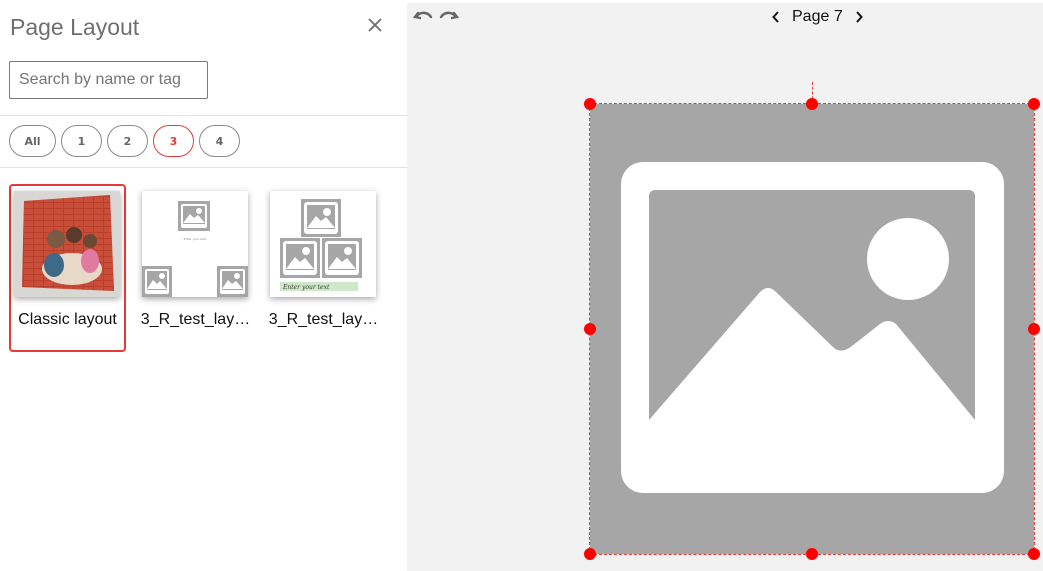 Image resolution: width=1043 pixels, height=571 pixels. What do you see at coordinates (590, 104) in the screenshot?
I see `resize-handle-top-left` at bounding box center [590, 104].